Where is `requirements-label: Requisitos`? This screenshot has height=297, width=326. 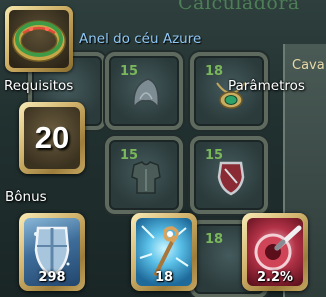 requirements-label: Requisitos is located at coordinates (39, 86).